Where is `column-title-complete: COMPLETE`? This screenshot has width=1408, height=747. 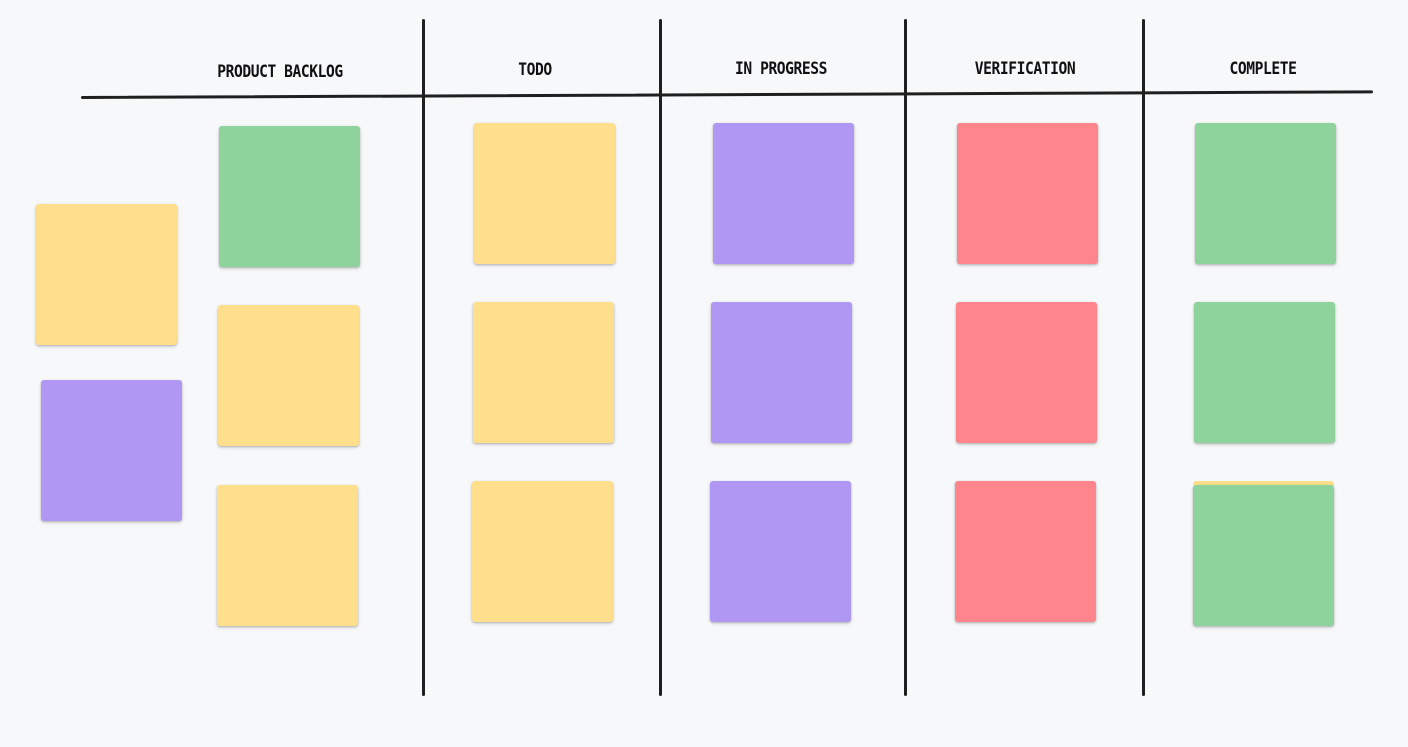 column-title-complete: COMPLETE is located at coordinates (1263, 69).